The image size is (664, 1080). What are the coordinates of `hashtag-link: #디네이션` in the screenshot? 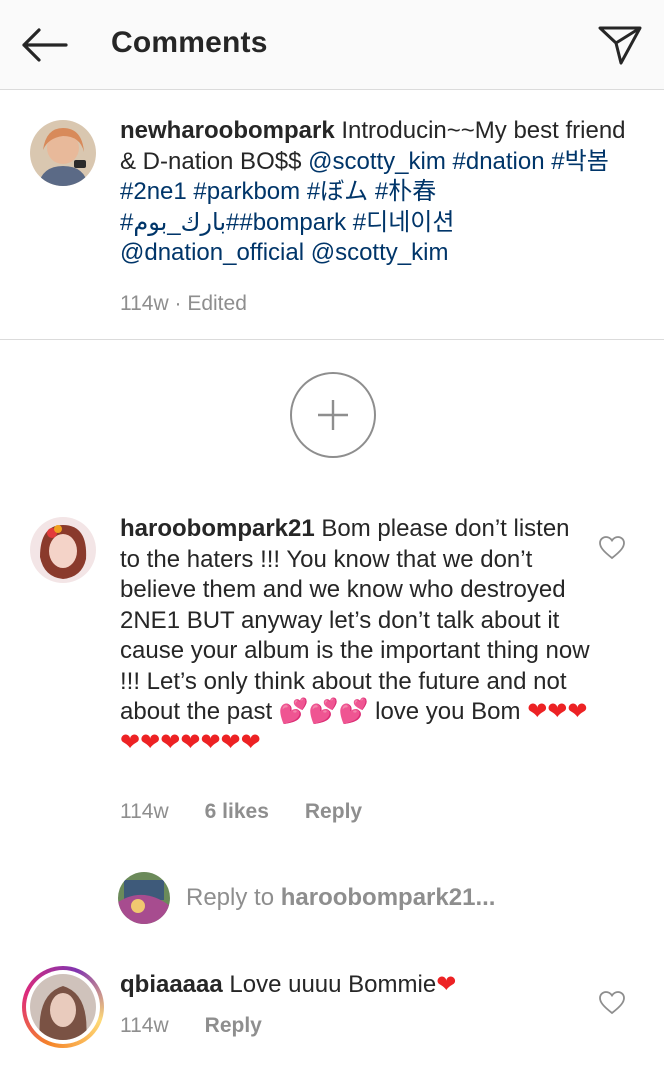 It's located at (404, 222).